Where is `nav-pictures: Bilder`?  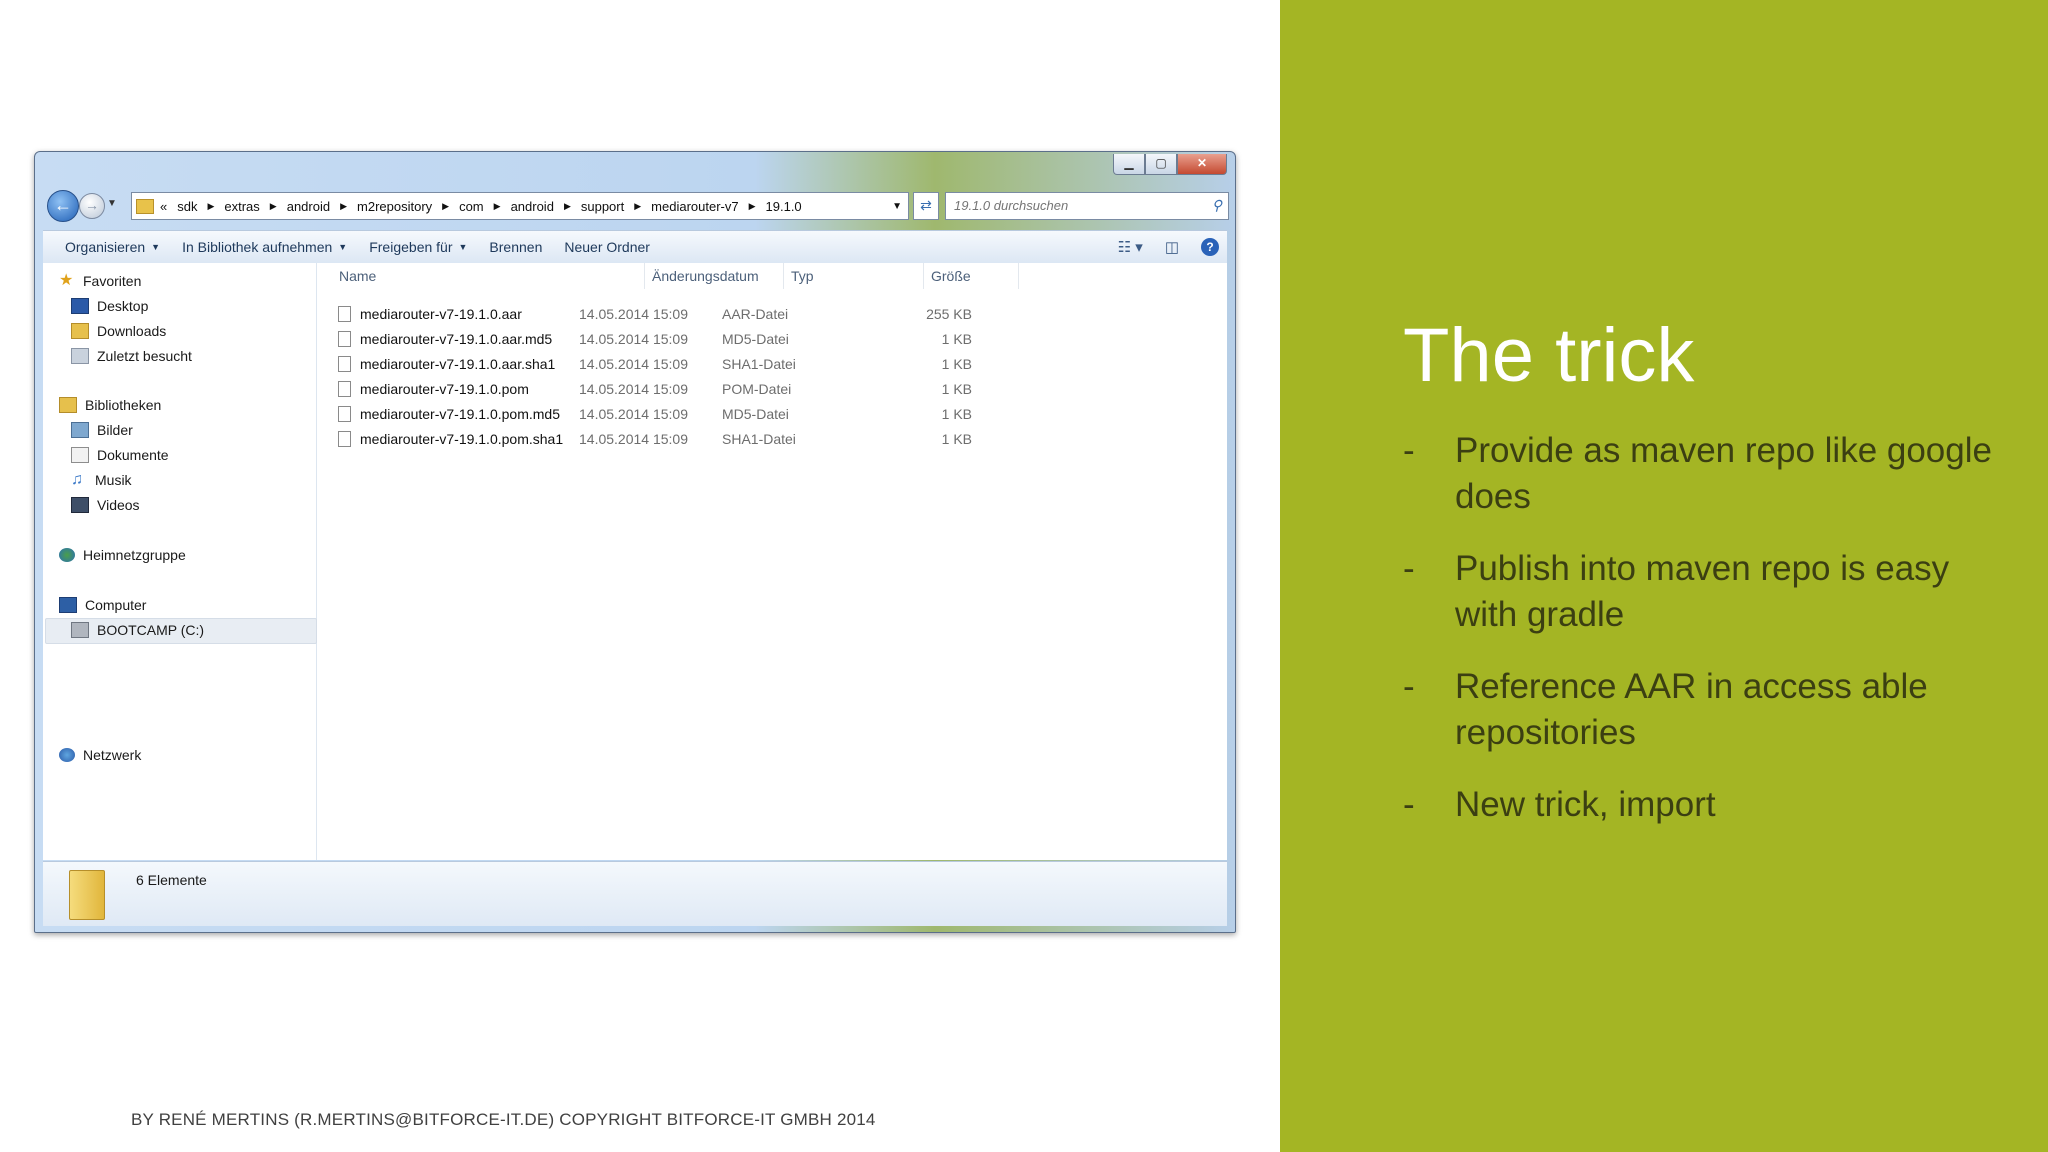
nav-pictures: Bilder is located at coordinates (102, 430).